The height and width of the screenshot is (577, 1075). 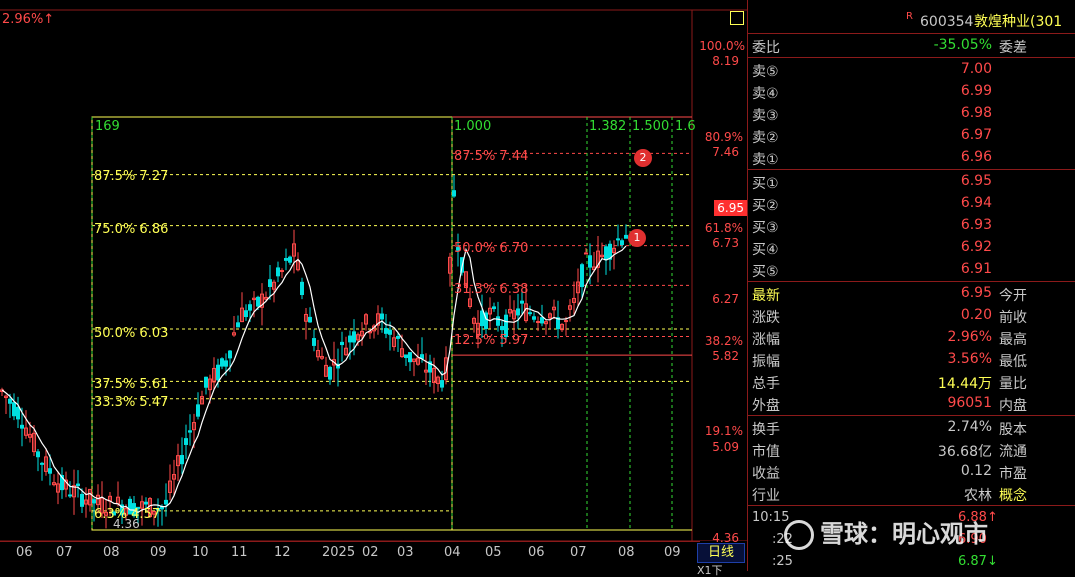 I want to click on axis-pct-label: 61.8%, so click(x=723, y=228).